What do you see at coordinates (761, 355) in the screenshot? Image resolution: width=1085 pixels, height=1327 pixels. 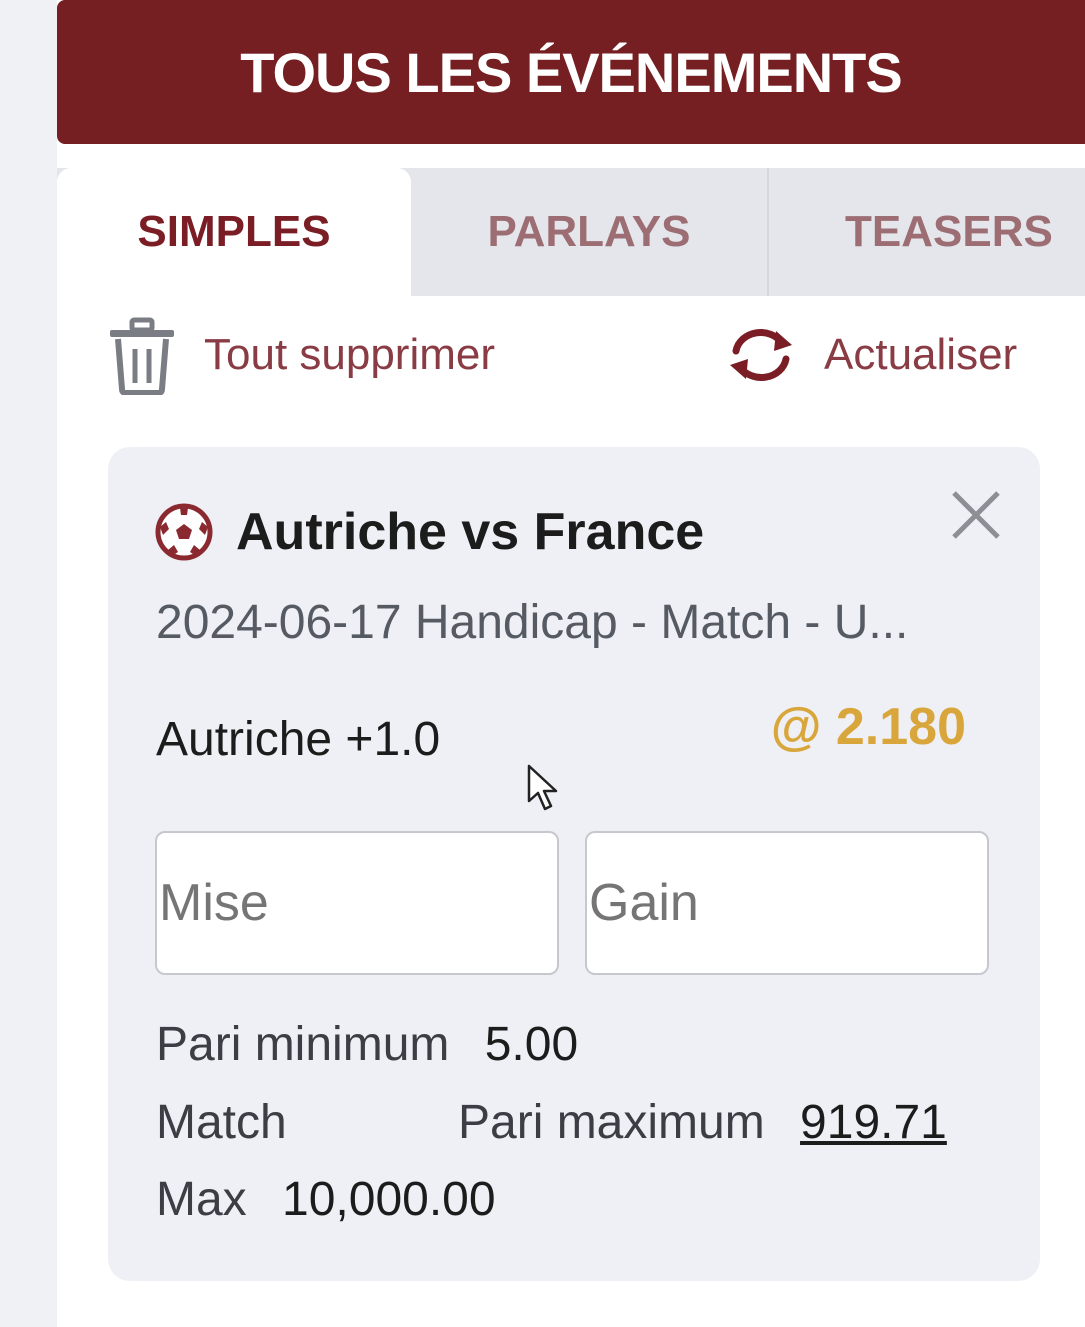 I see `refresh-icon` at bounding box center [761, 355].